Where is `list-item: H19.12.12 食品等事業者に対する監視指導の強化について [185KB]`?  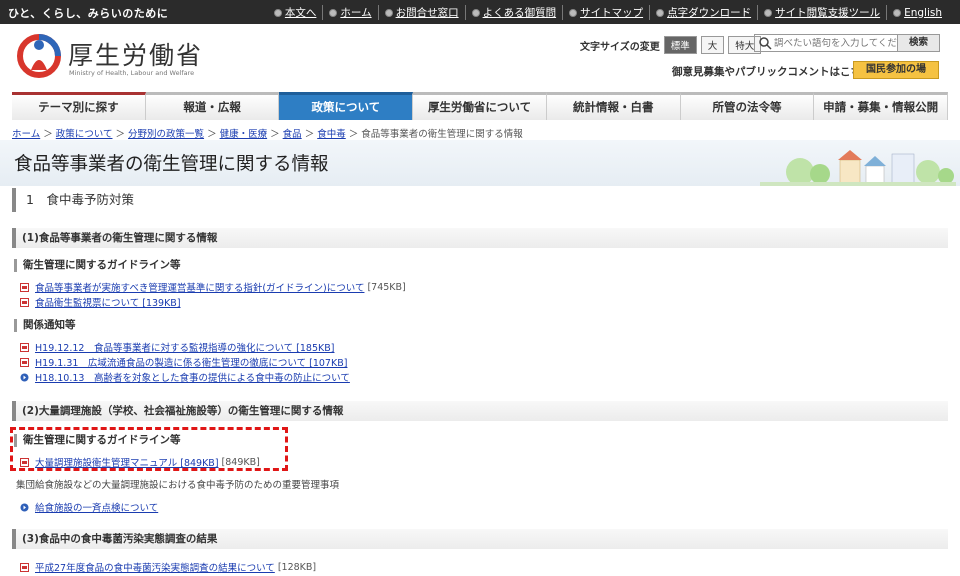 list-item: H19.12.12 食品等事業者に対する監視指導の強化について [185KB] is located at coordinates (177, 347).